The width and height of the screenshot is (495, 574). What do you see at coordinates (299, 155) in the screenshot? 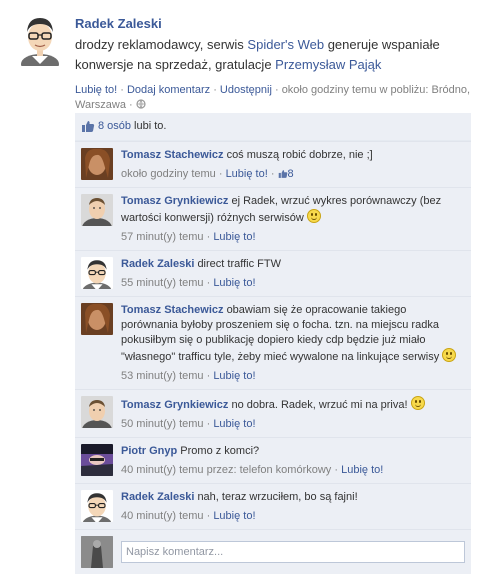
I see `comment-text: coś muszą robić dobrze, nie ;]` at bounding box center [299, 155].